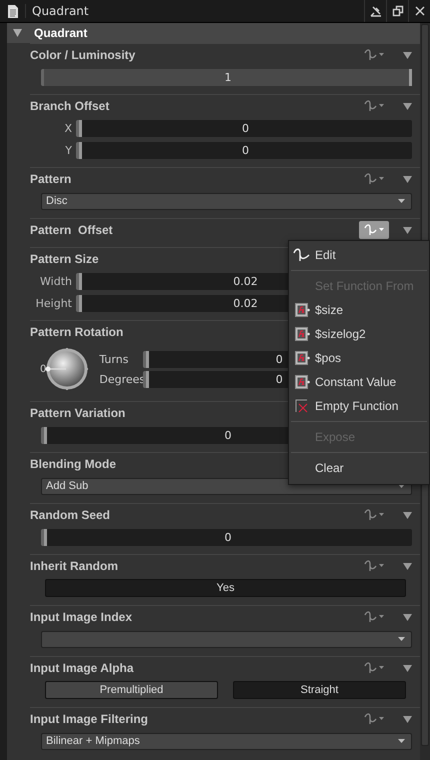 Image resolution: width=430 pixels, height=760 pixels. Describe the element at coordinates (81, 617) in the screenshot. I see `section-title: Input Image Index` at that location.